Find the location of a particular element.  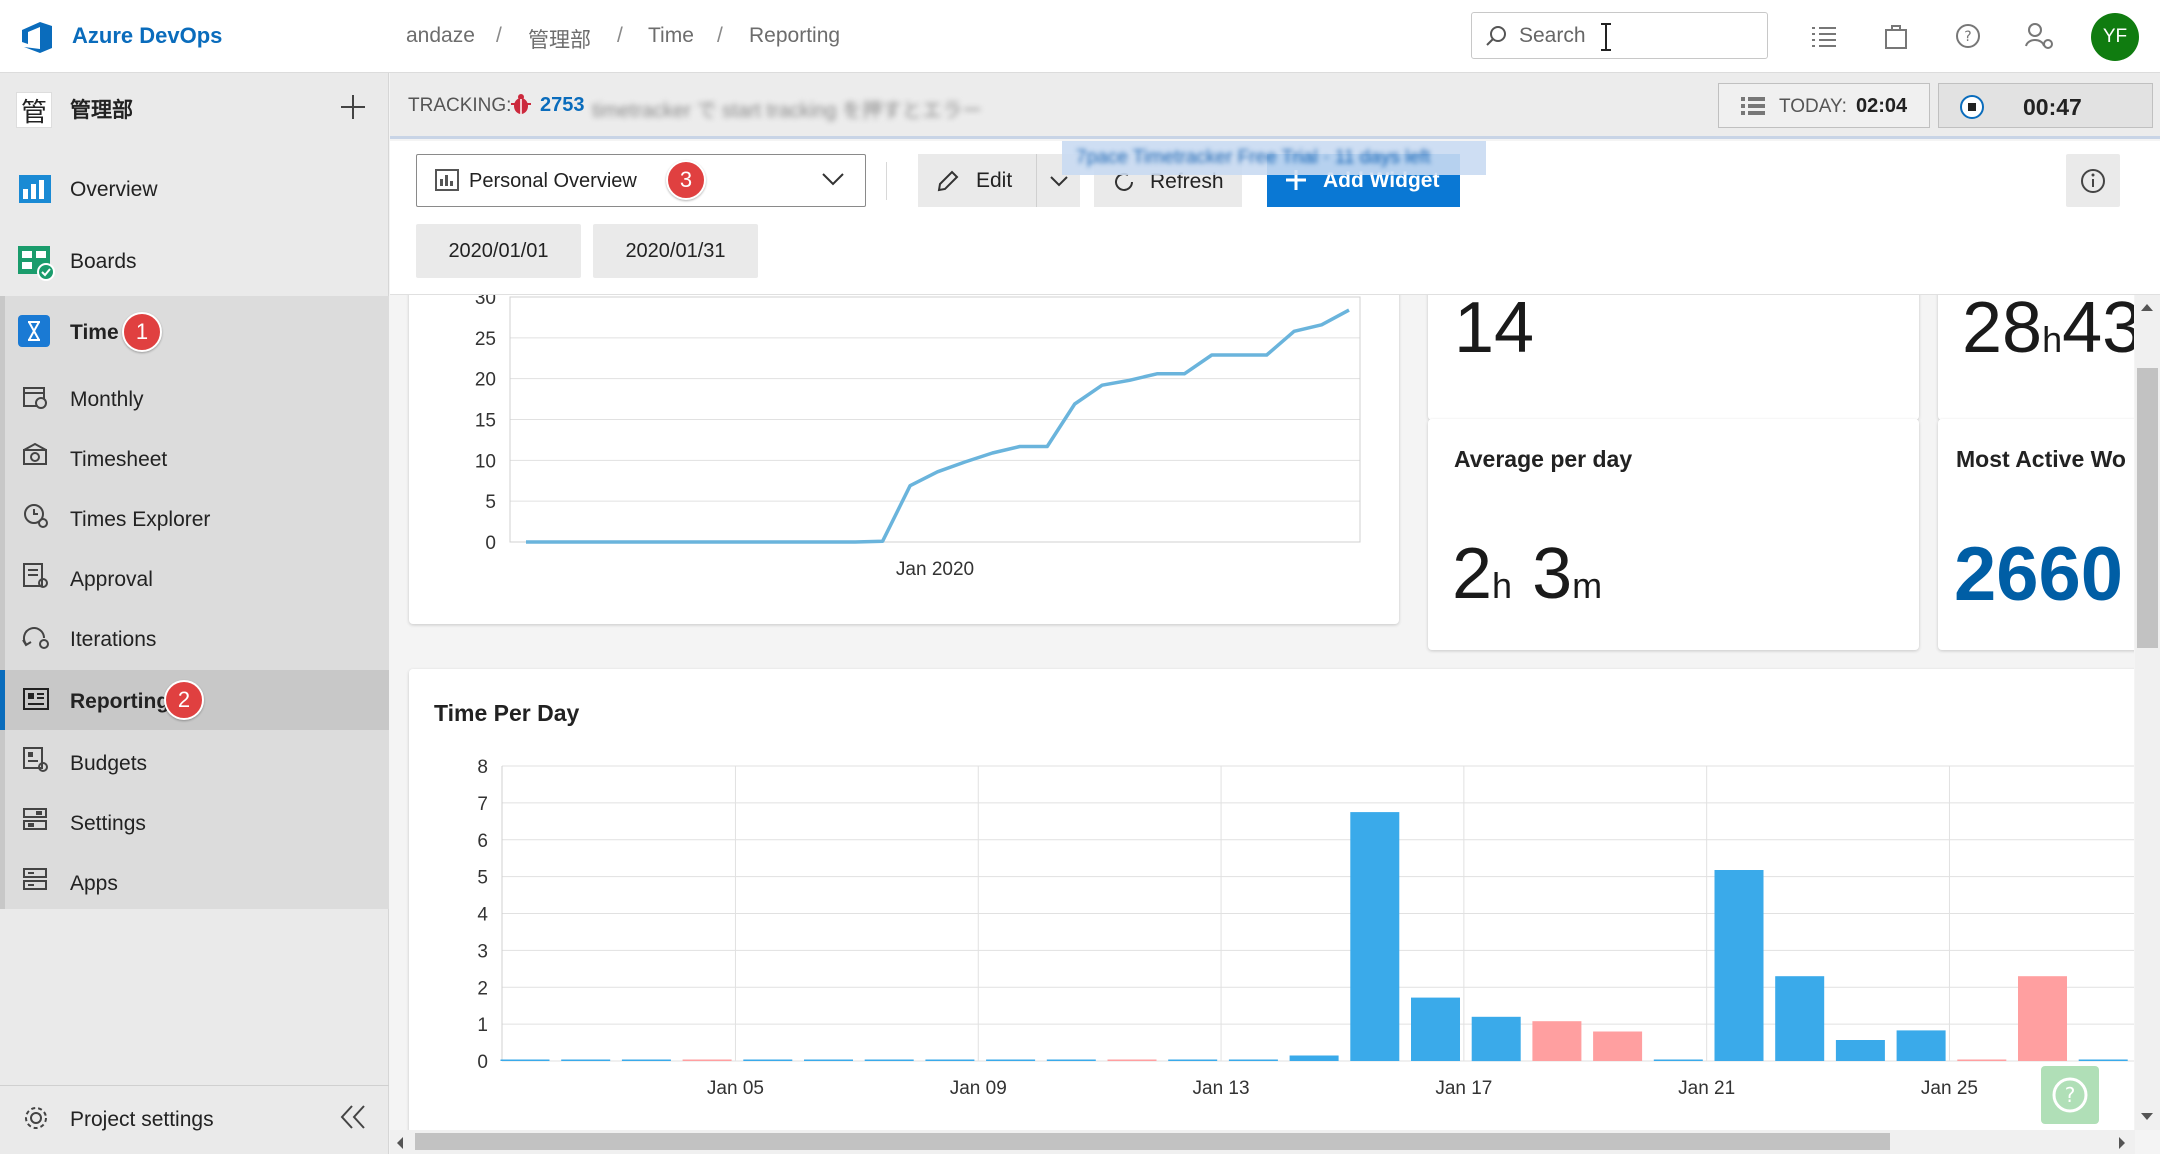

callout-badge: 3 is located at coordinates (686, 180).